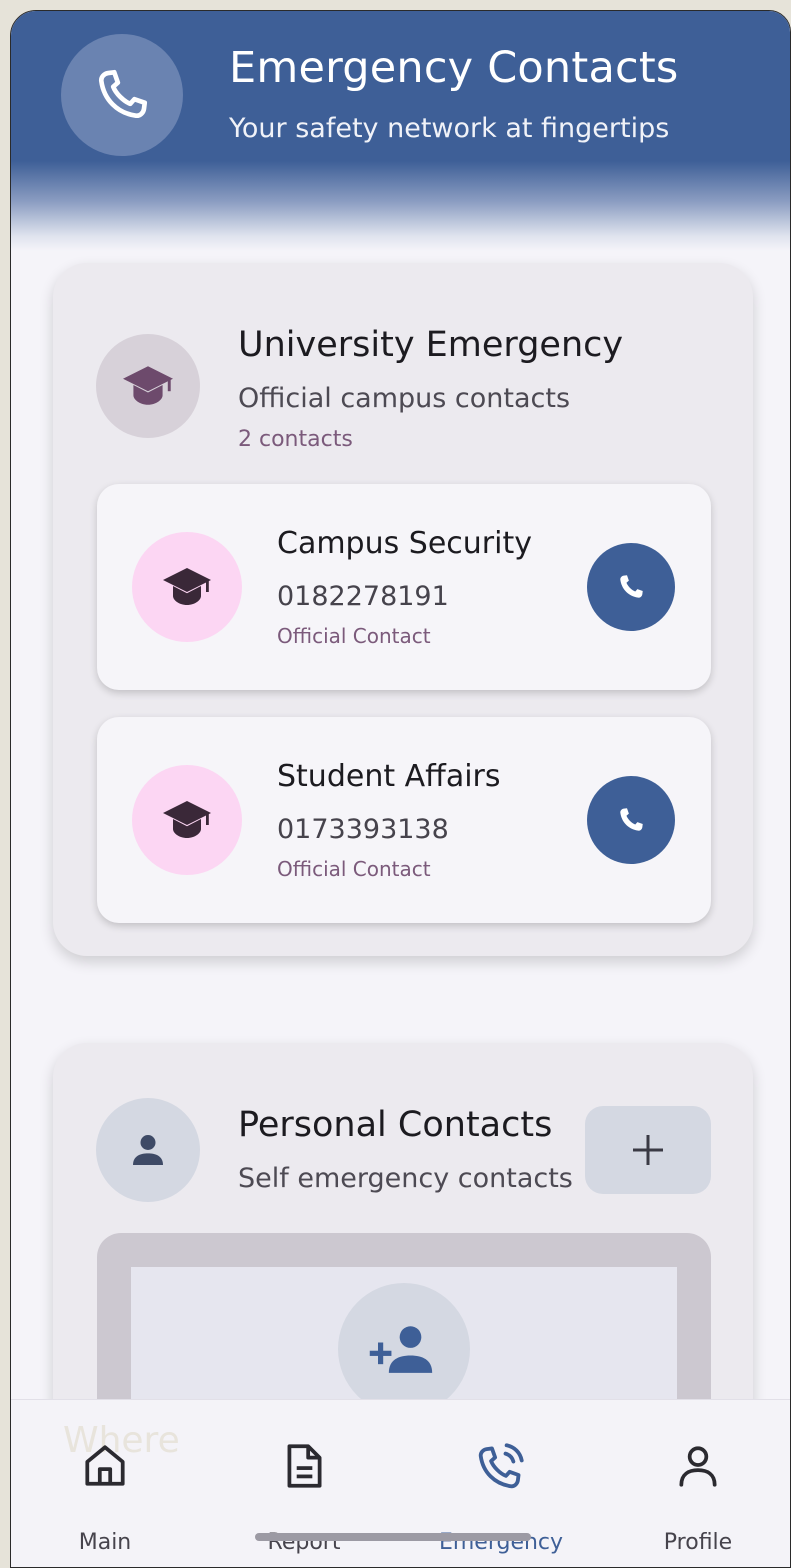 The width and height of the screenshot is (791, 1568). Describe the element at coordinates (363, 829) in the screenshot. I see `contact-phone: 0173393138` at that location.